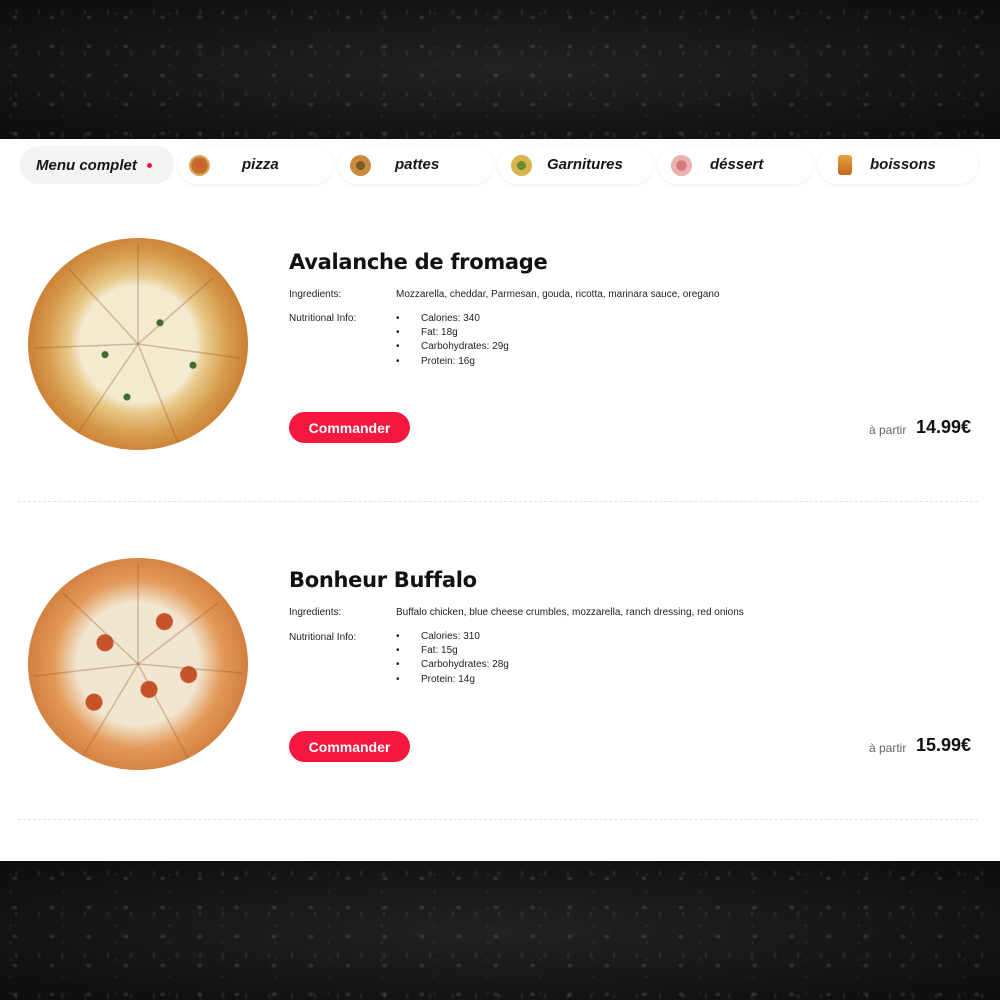 The height and width of the screenshot is (1000, 1000). Describe the element at coordinates (427, 650) in the screenshot. I see `nutrition-item: • Fat: 15g` at that location.